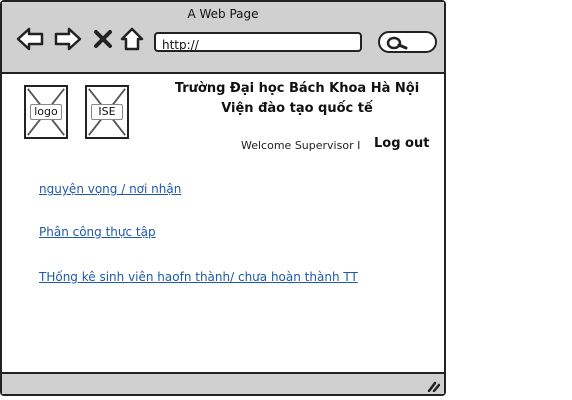 Image resolution: width=572 pixels, height=400 pixels. I want to click on status-bar, so click(223, 383).